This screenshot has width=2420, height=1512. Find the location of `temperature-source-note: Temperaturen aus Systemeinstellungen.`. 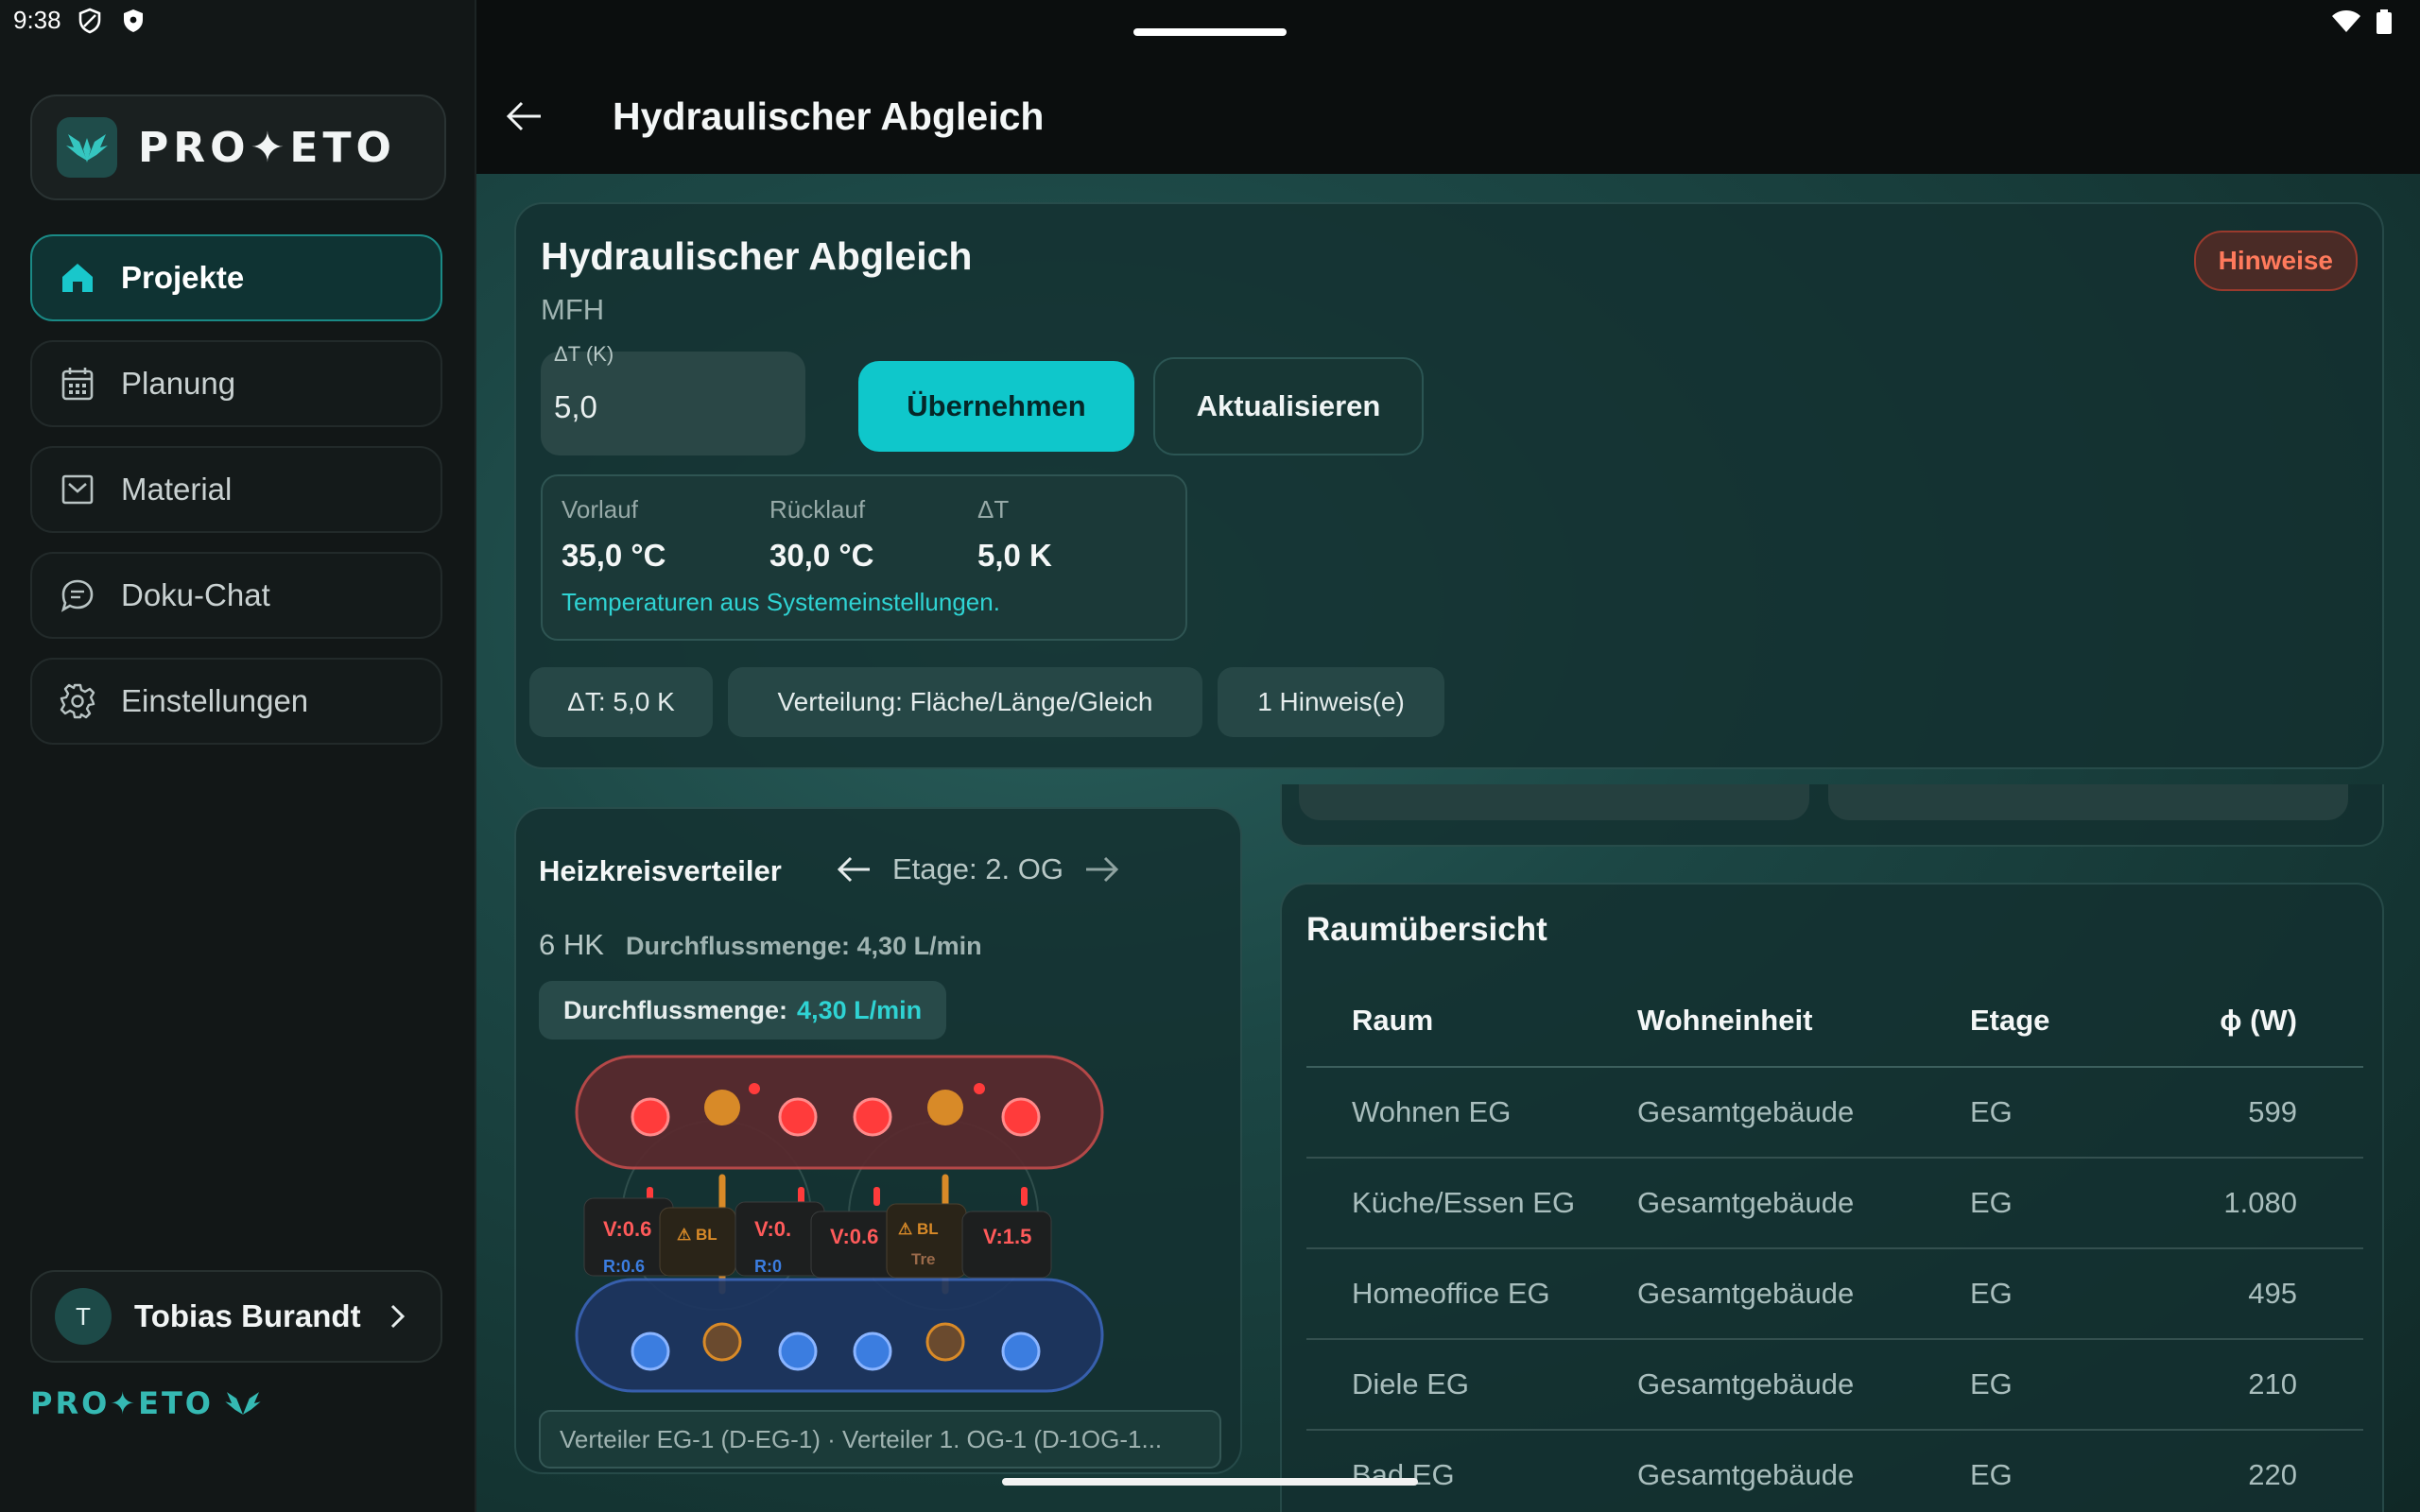

temperature-source-note: Temperaturen aus Systemeinstellungen. is located at coordinates (781, 602).